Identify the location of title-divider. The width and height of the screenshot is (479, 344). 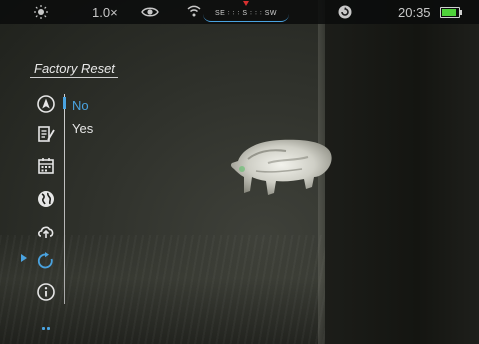
(74, 77).